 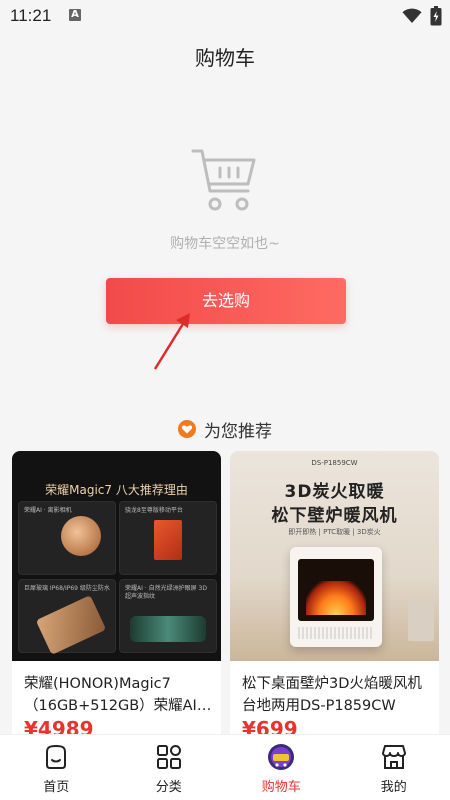 I want to click on recommend-title: 为您推荐, so click(x=238, y=431).